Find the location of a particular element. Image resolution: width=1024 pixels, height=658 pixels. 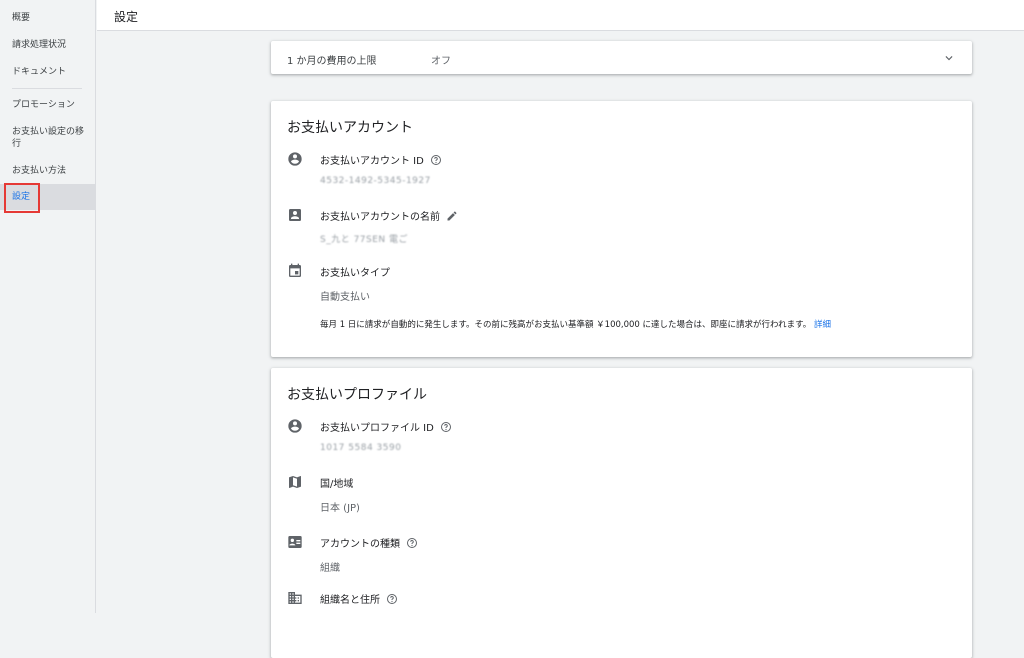

org-name-address-label: 組織名と住所 is located at coordinates (359, 598).